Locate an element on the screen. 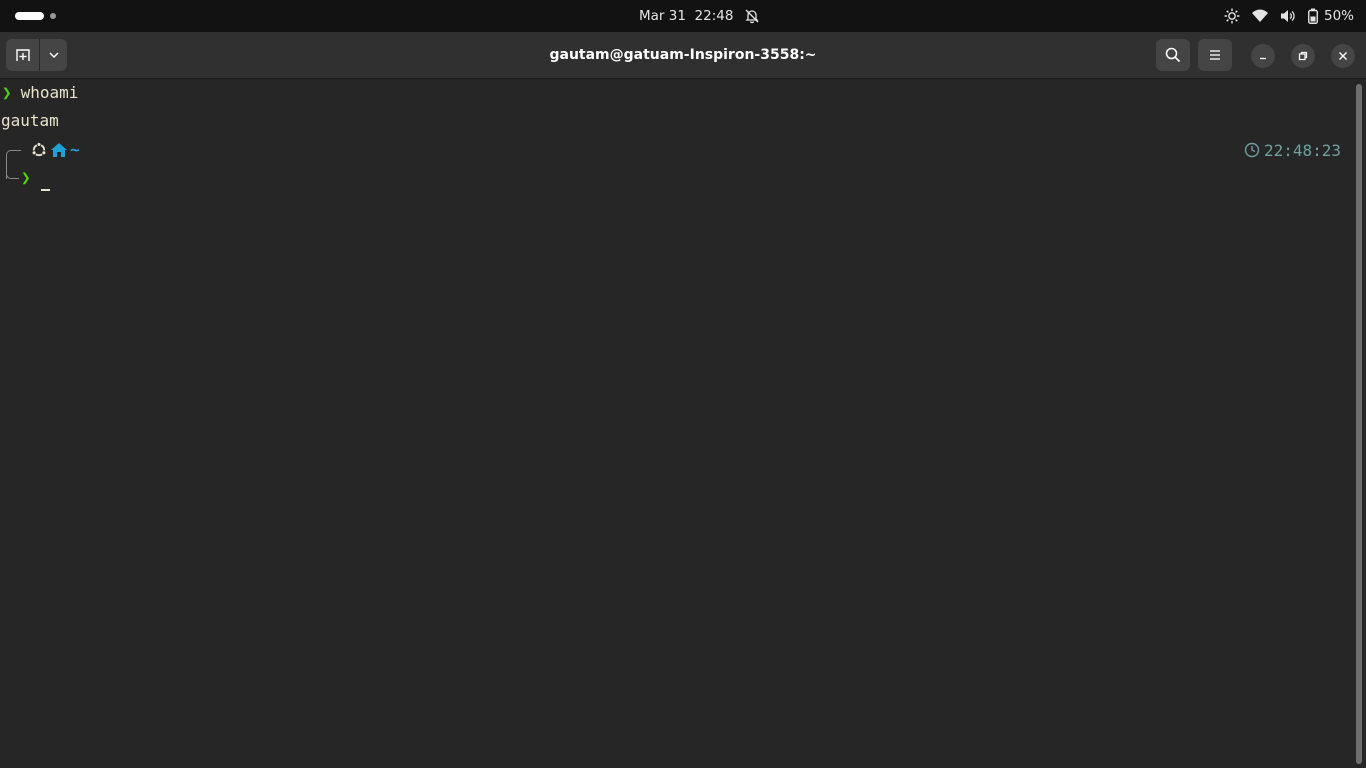  battery-percentage: 50% is located at coordinates (1338, 16).